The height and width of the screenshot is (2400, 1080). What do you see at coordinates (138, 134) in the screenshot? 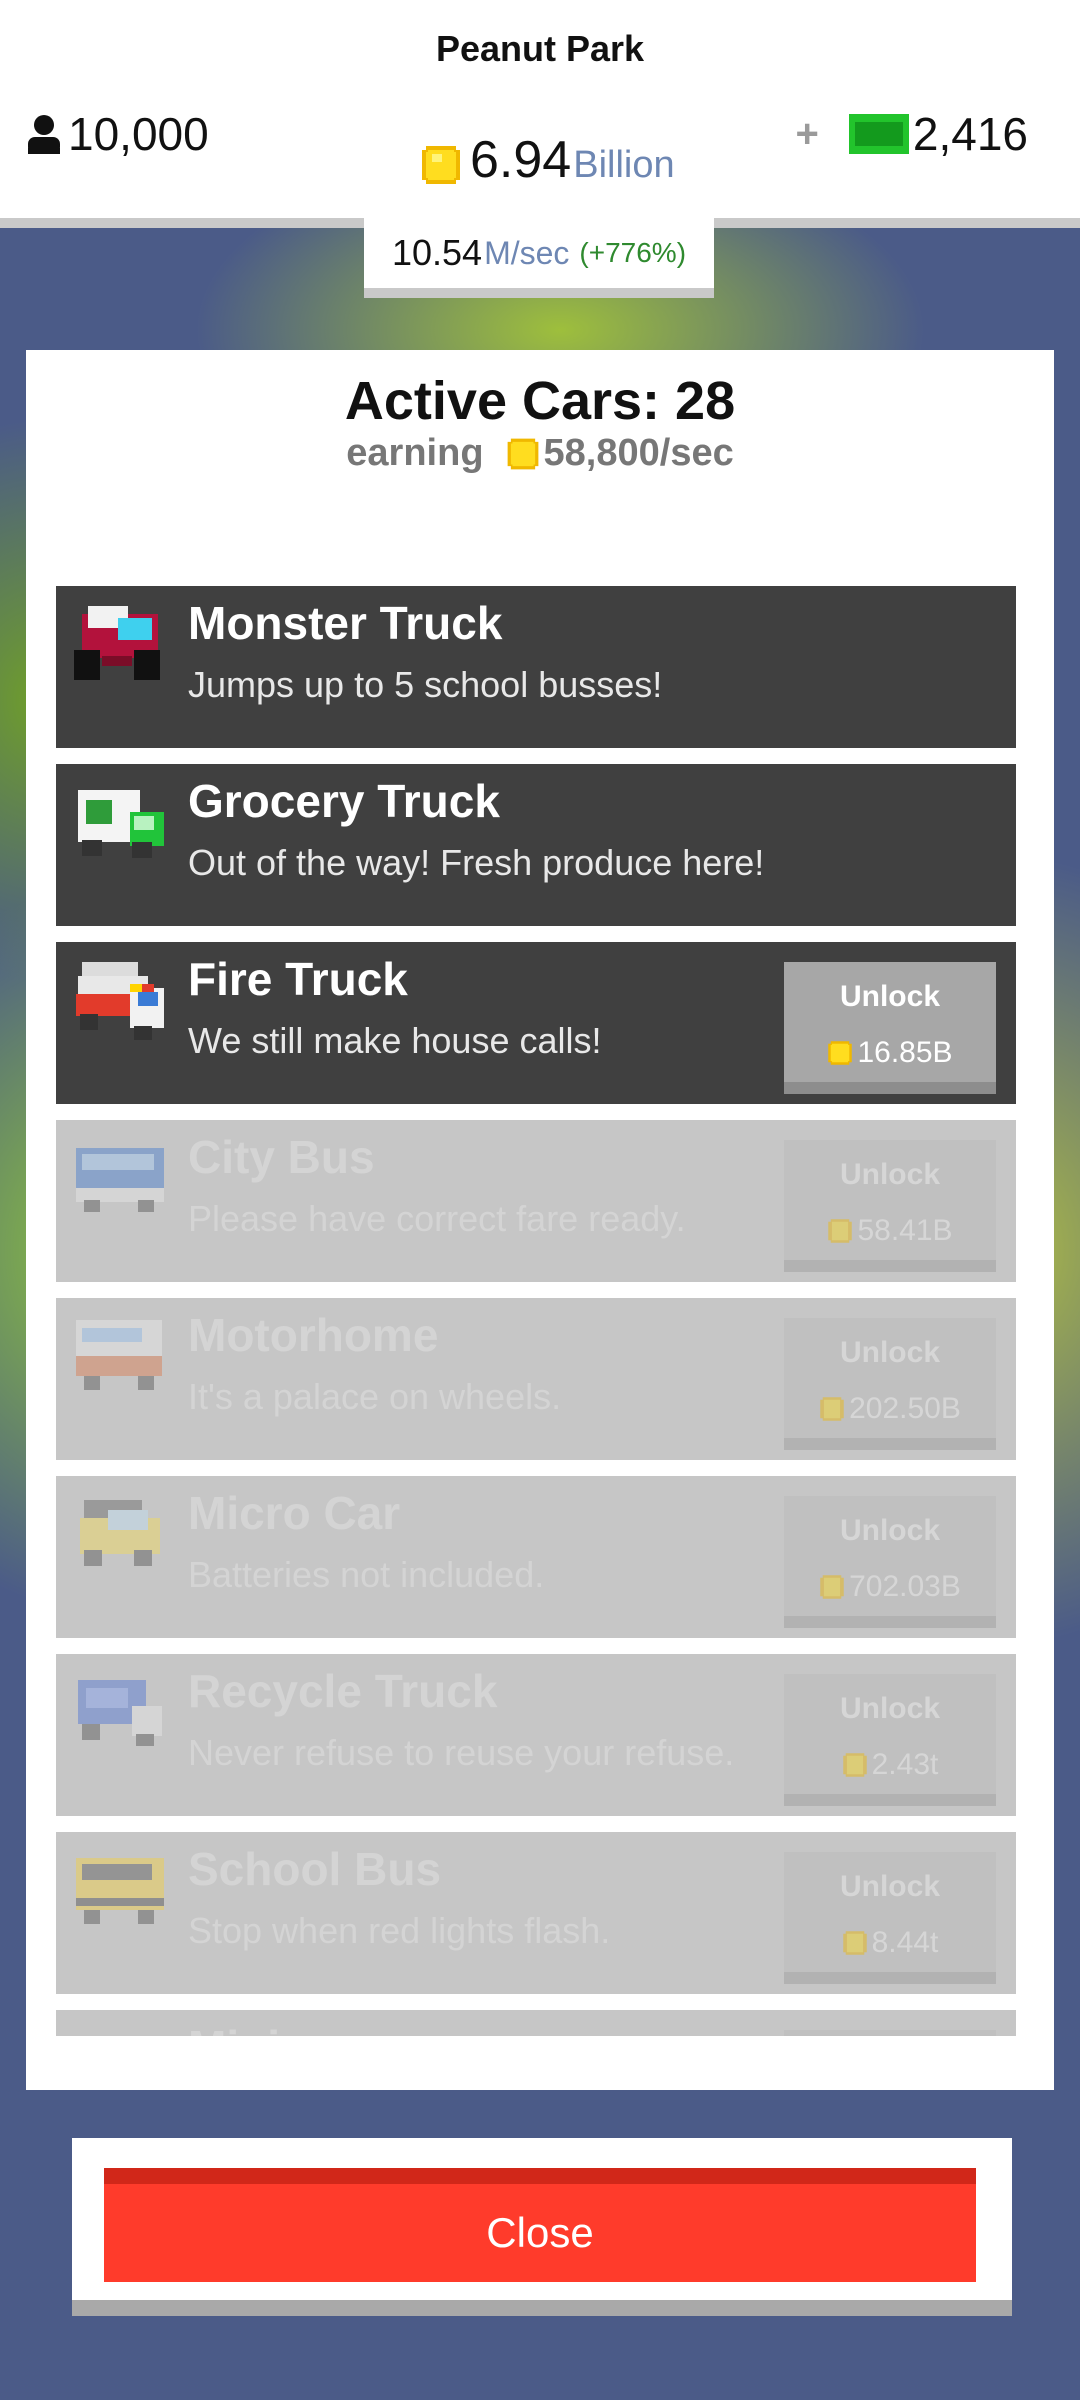
I see `population-value: 10,000` at bounding box center [138, 134].